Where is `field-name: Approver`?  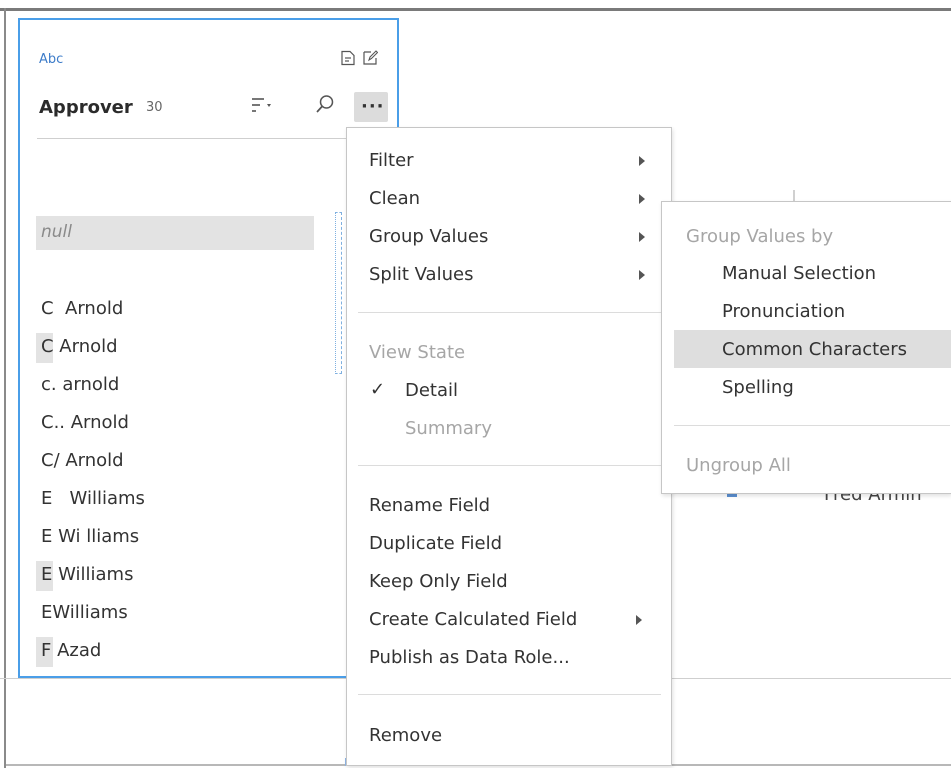
field-name: Approver is located at coordinates (86, 107).